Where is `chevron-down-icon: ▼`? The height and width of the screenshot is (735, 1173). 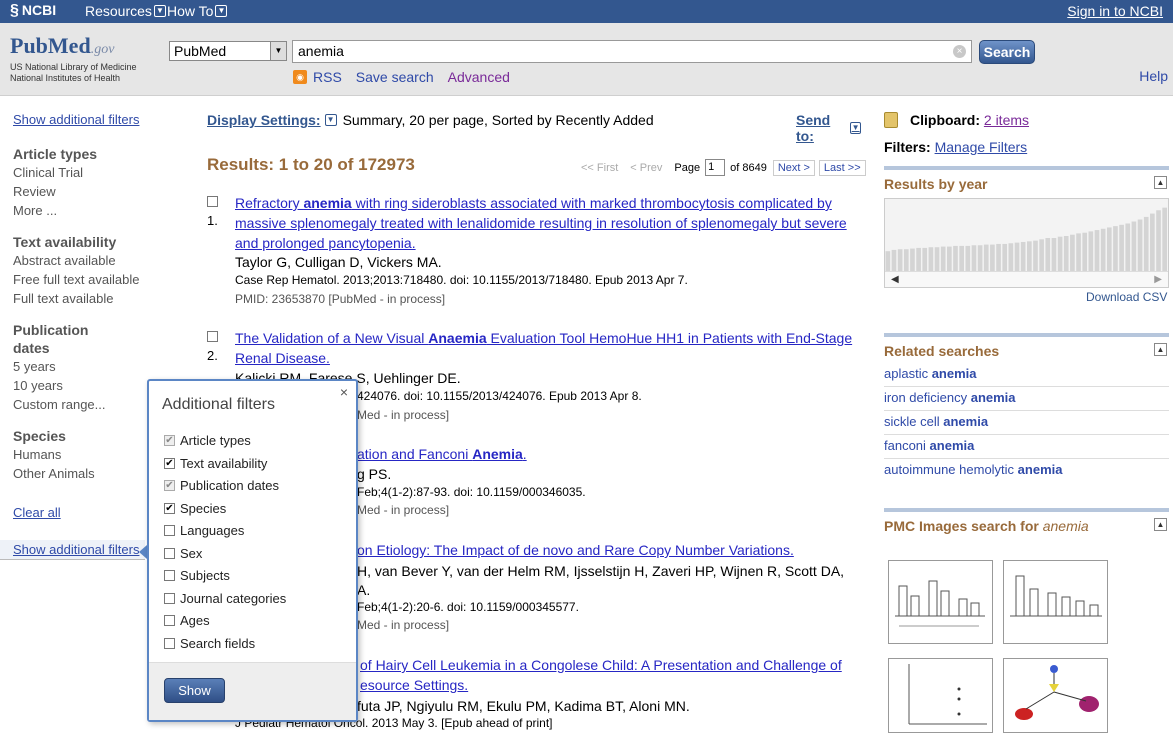 chevron-down-icon: ▼ is located at coordinates (330, 120).